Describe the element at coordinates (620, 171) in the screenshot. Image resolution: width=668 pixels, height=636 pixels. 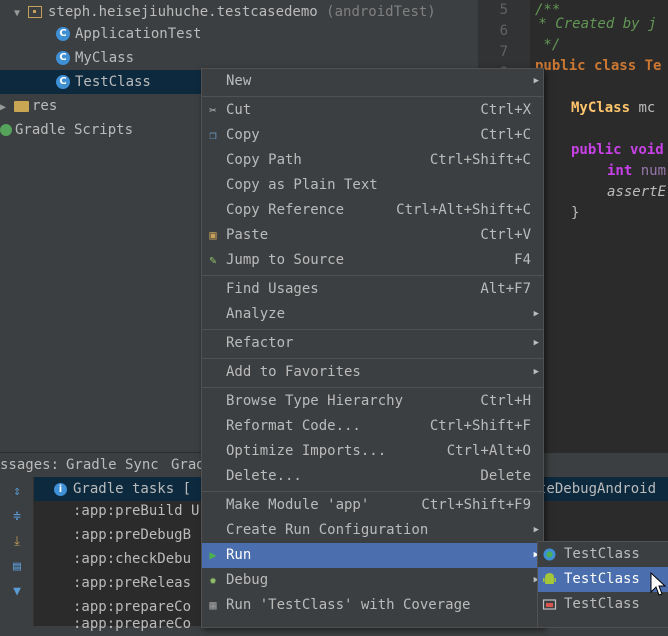
I see `keyword: int` at that location.